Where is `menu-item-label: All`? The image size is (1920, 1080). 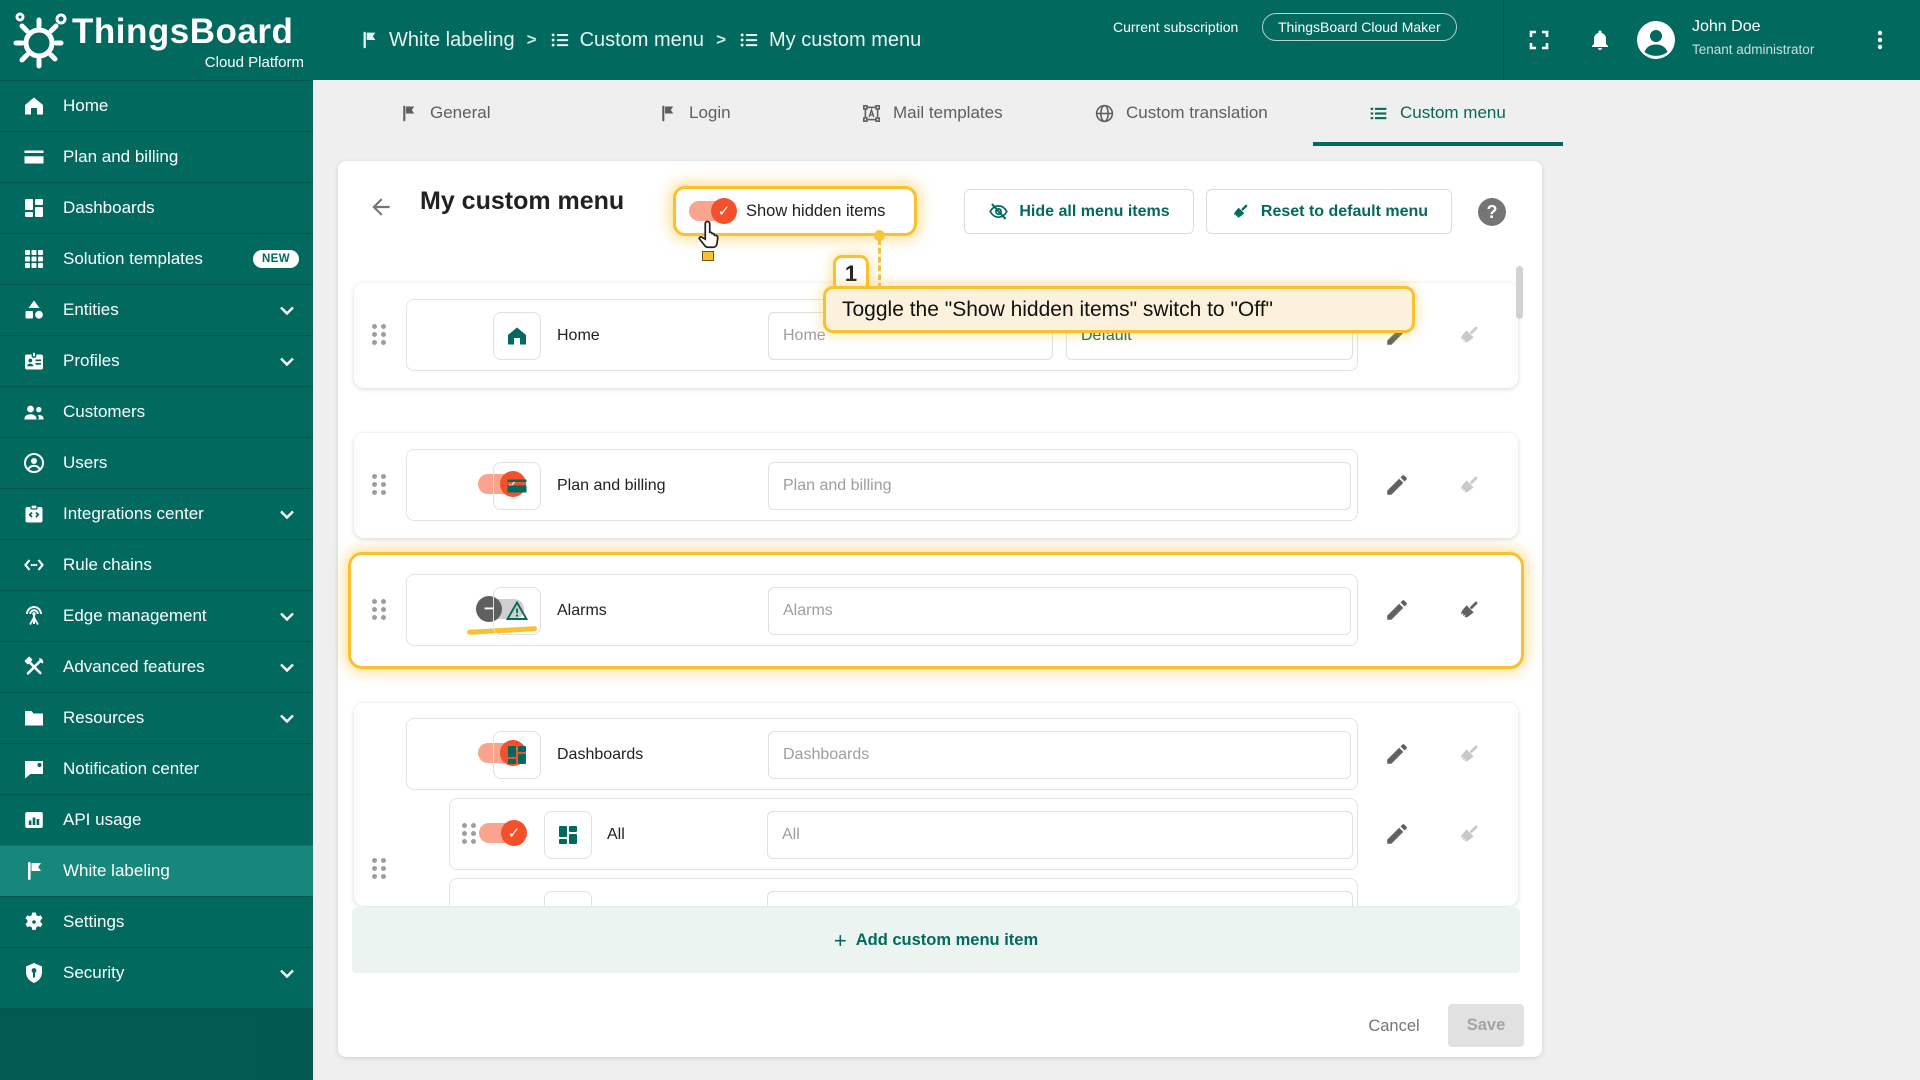 menu-item-label: All is located at coordinates (616, 834).